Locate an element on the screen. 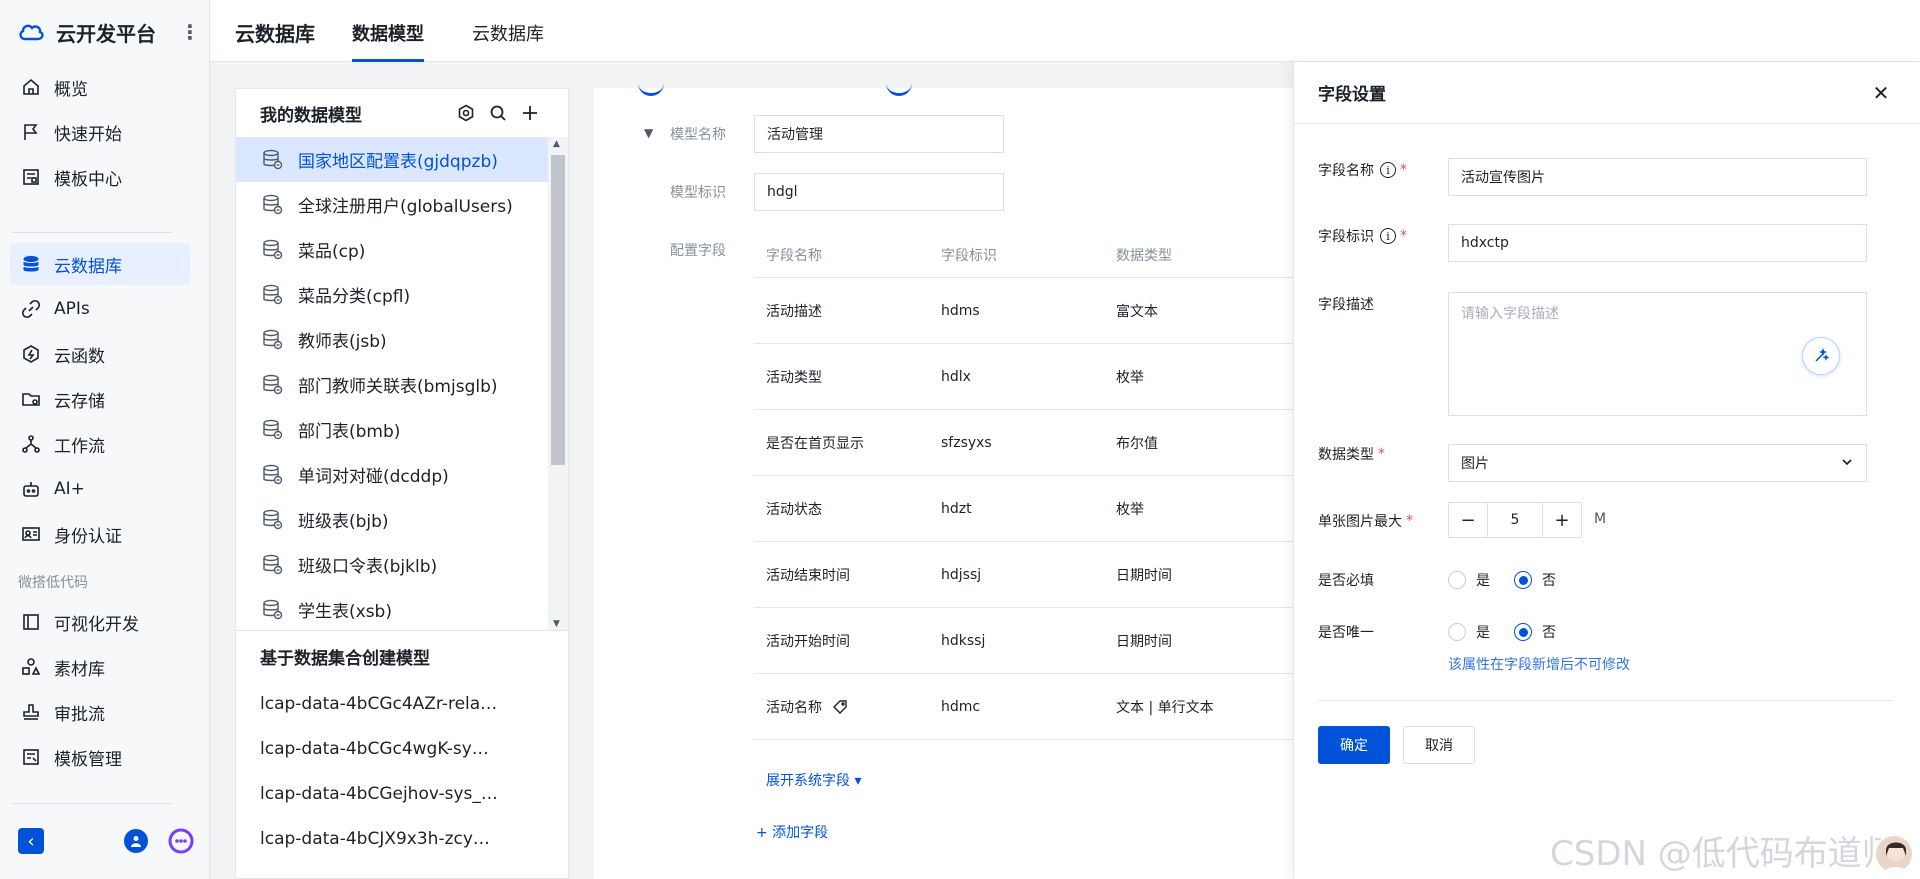 This screenshot has width=1920, height=879. brand: 云开发平台 is located at coordinates (87, 32).